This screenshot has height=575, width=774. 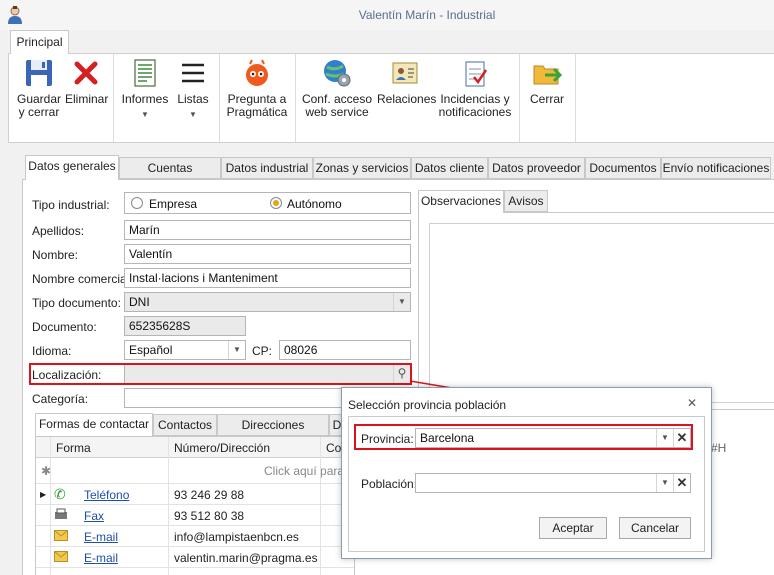 What do you see at coordinates (94, 424) in the screenshot?
I see `tab-formas-contactar: Formas de contactar` at bounding box center [94, 424].